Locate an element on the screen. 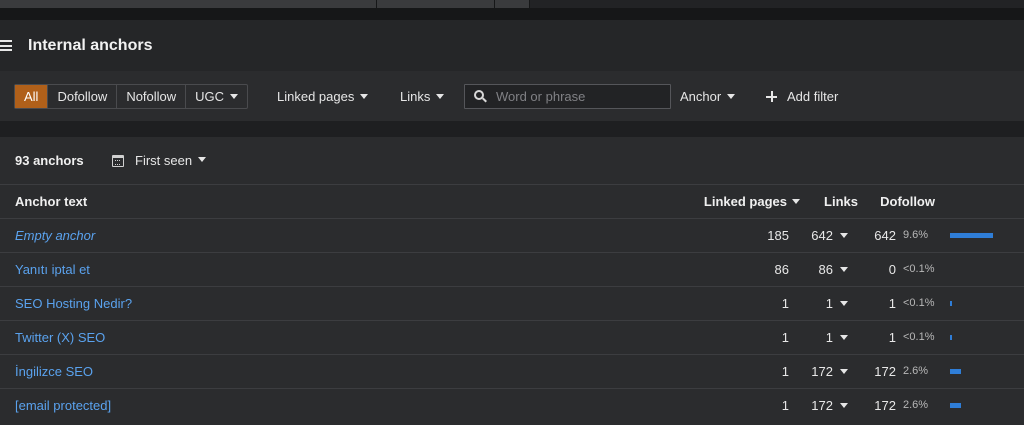 This screenshot has width=1024, height=425. table-row: İngilizce SEO 1 172 172 2.6% is located at coordinates (512, 371).